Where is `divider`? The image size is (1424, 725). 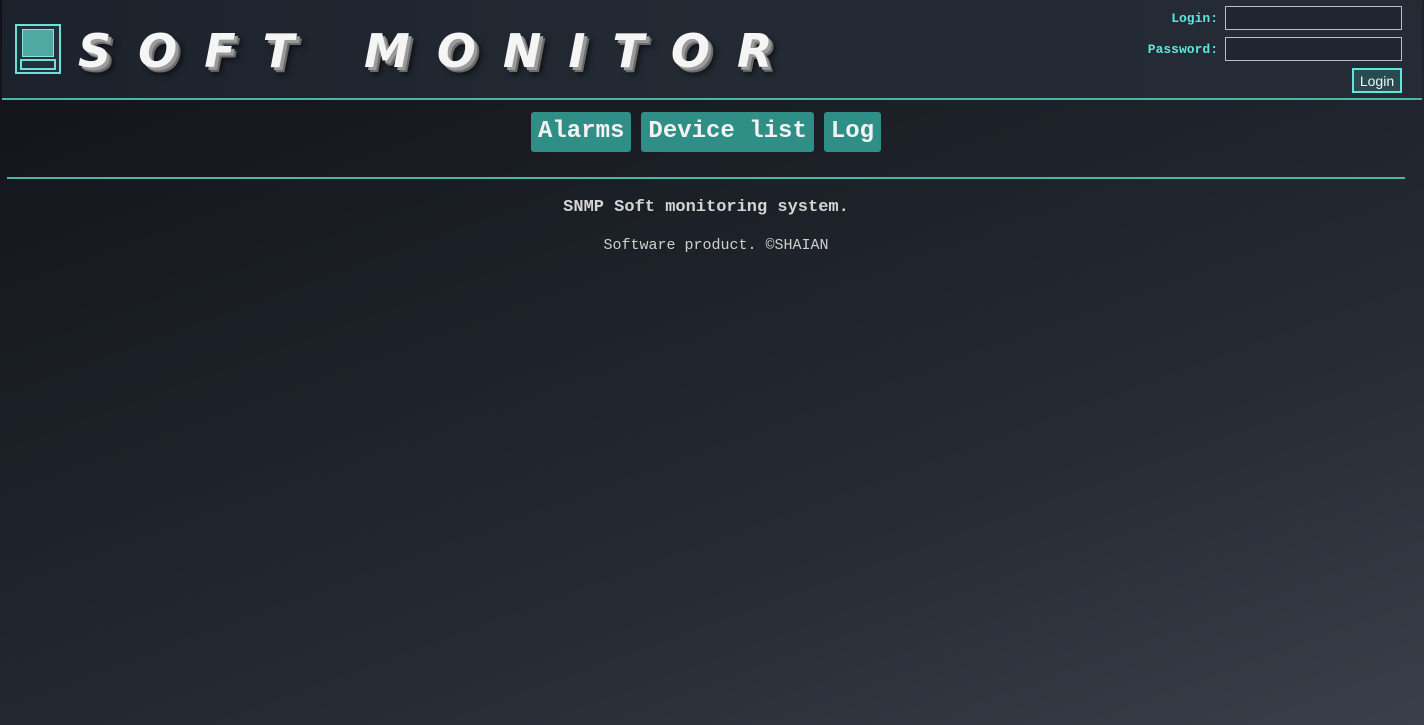
divider is located at coordinates (706, 178).